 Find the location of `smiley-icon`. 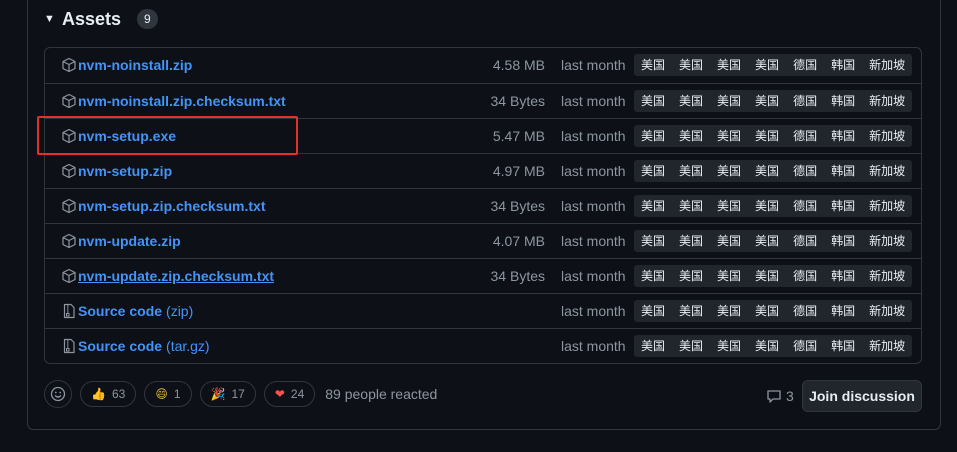

smiley-icon is located at coordinates (58, 394).